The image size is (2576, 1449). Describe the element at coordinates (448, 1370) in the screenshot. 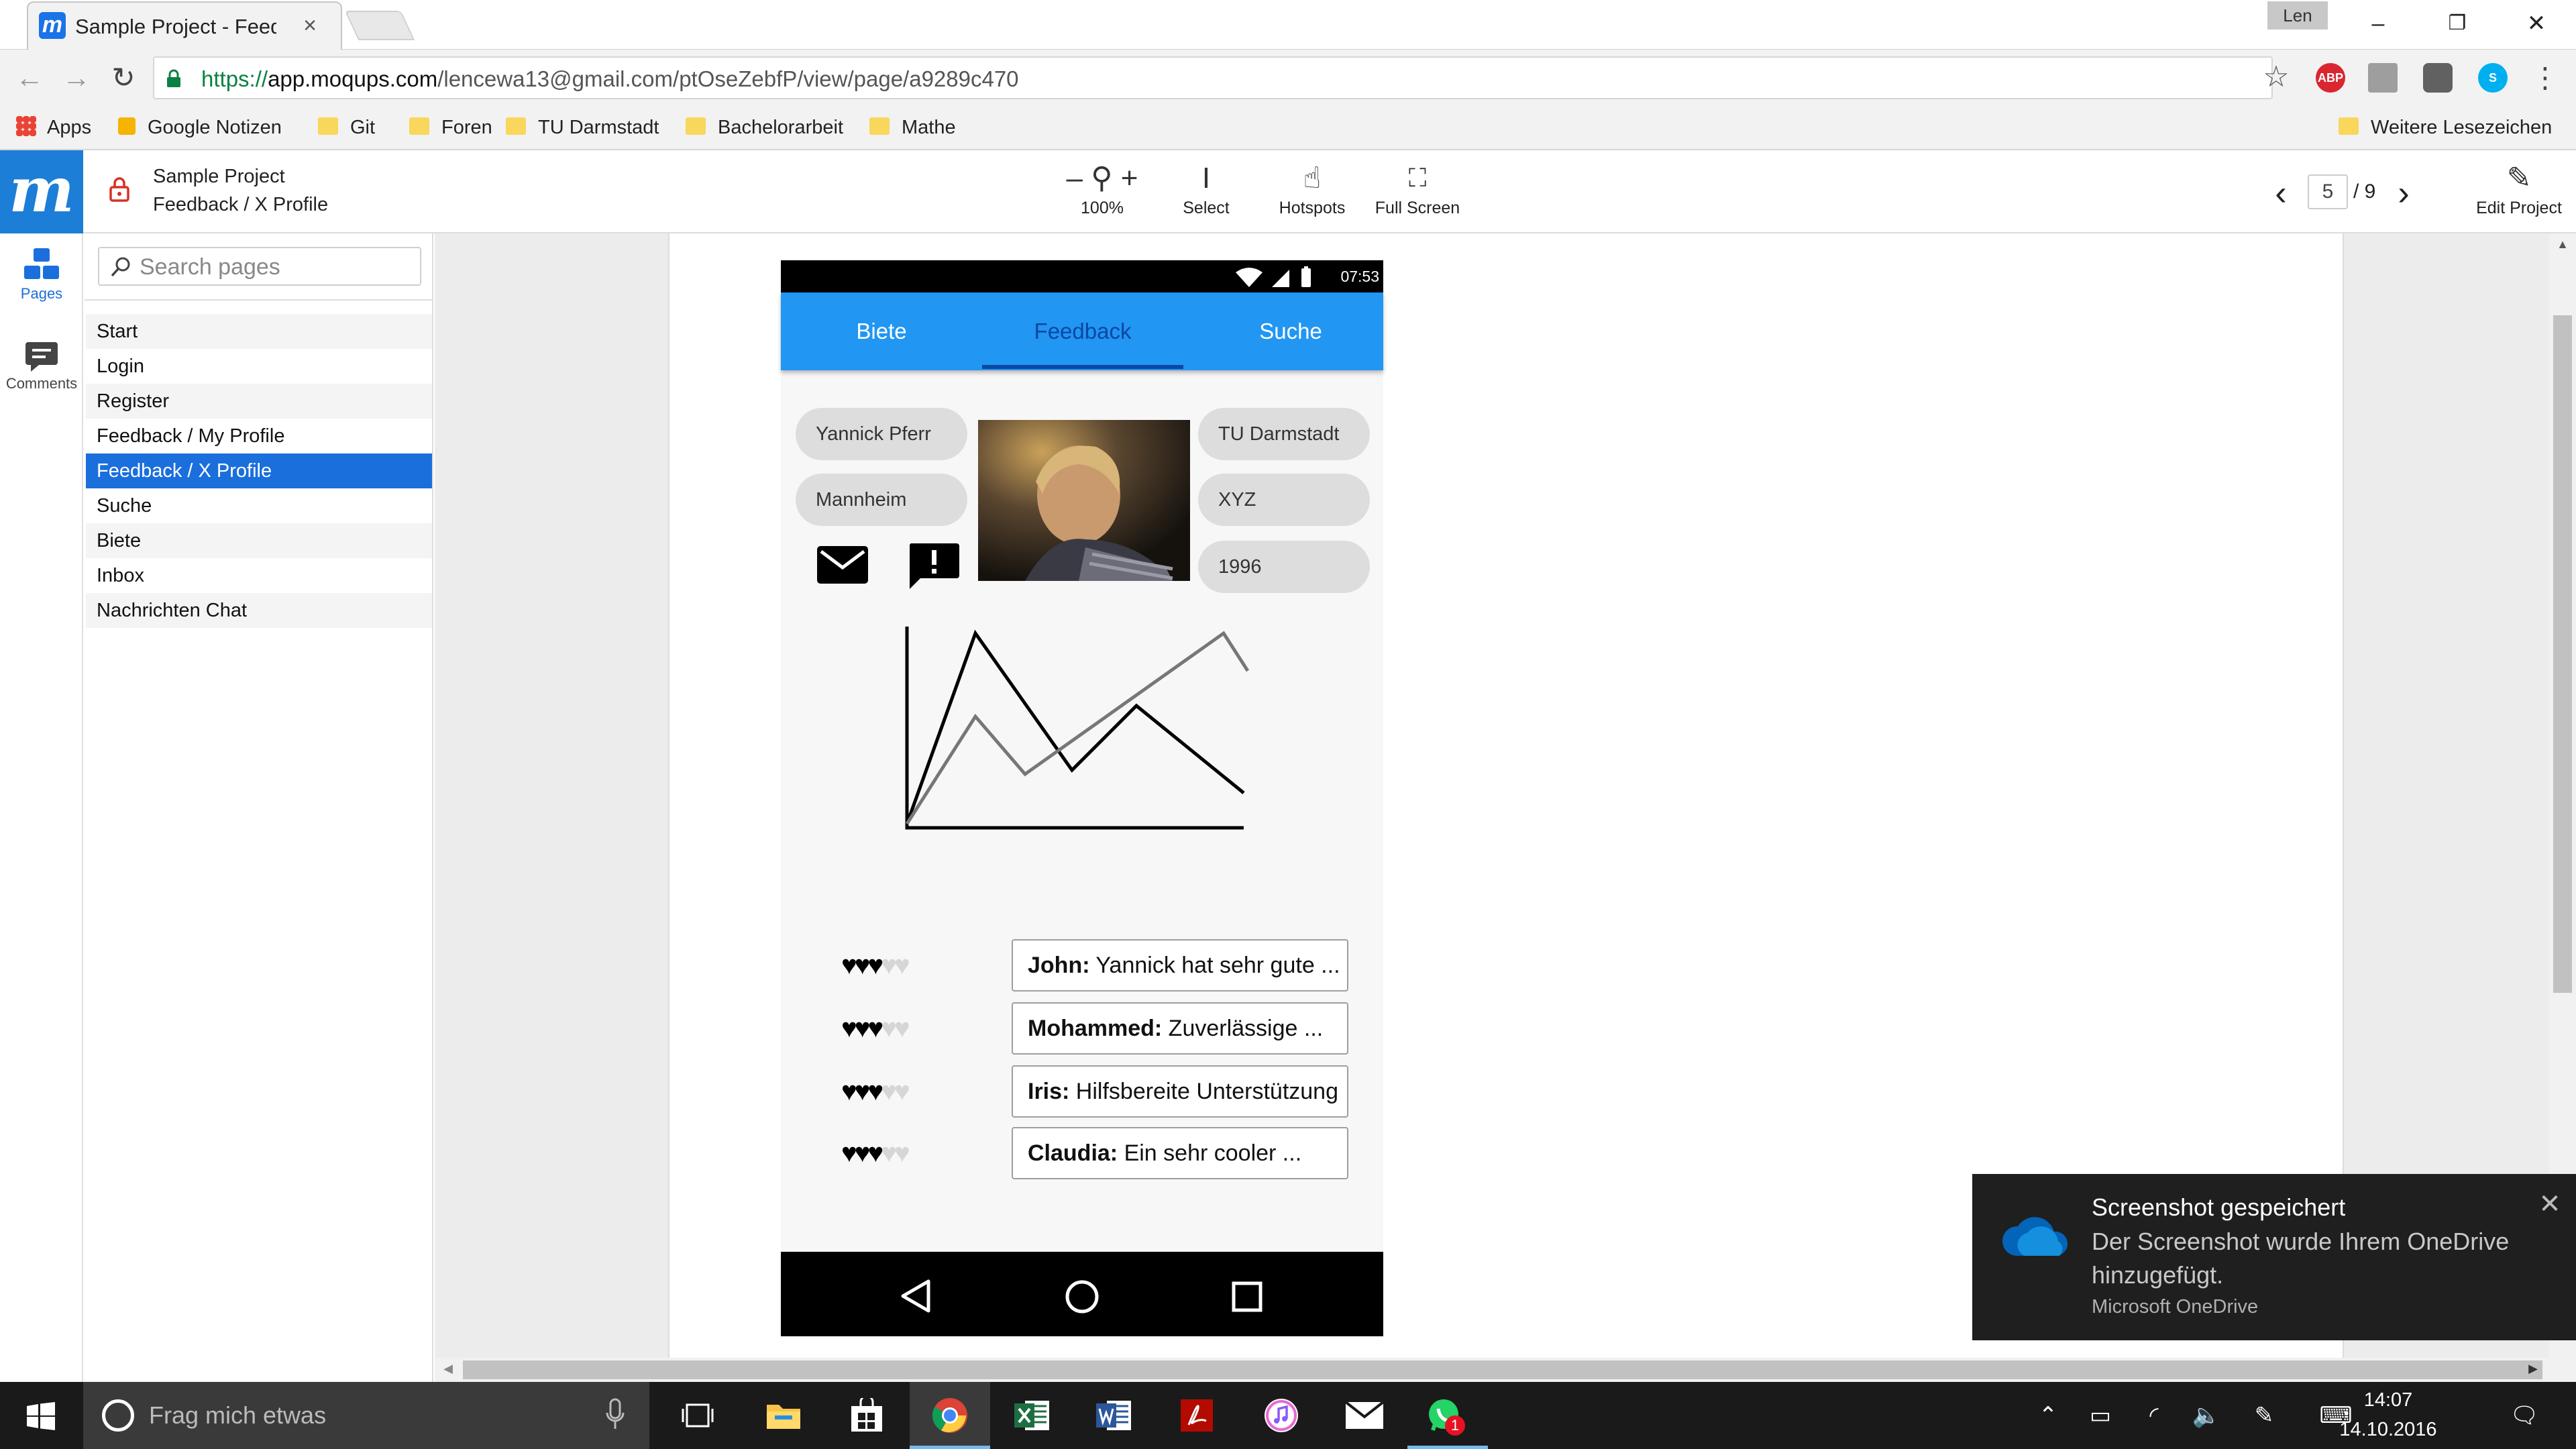

I see `scroll-left-arrow-icon: ◀` at that location.